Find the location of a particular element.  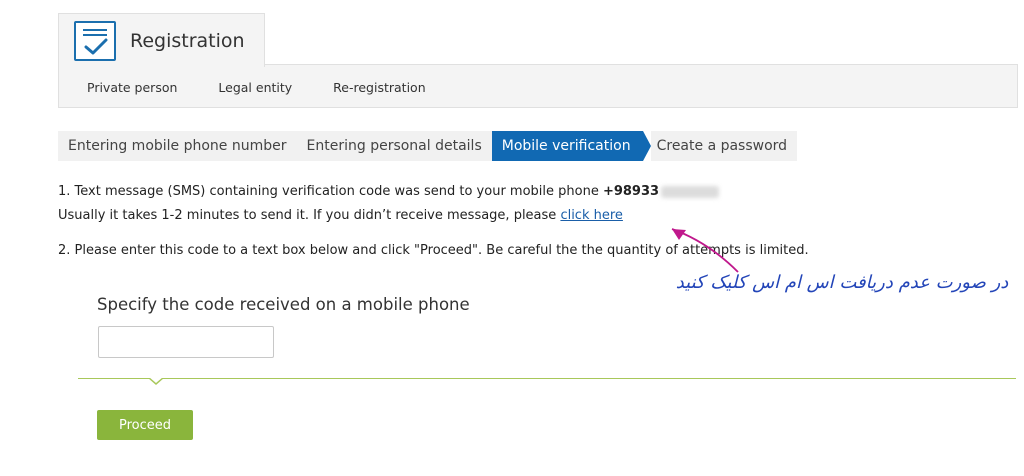

registration-form-icon is located at coordinates (95, 40).